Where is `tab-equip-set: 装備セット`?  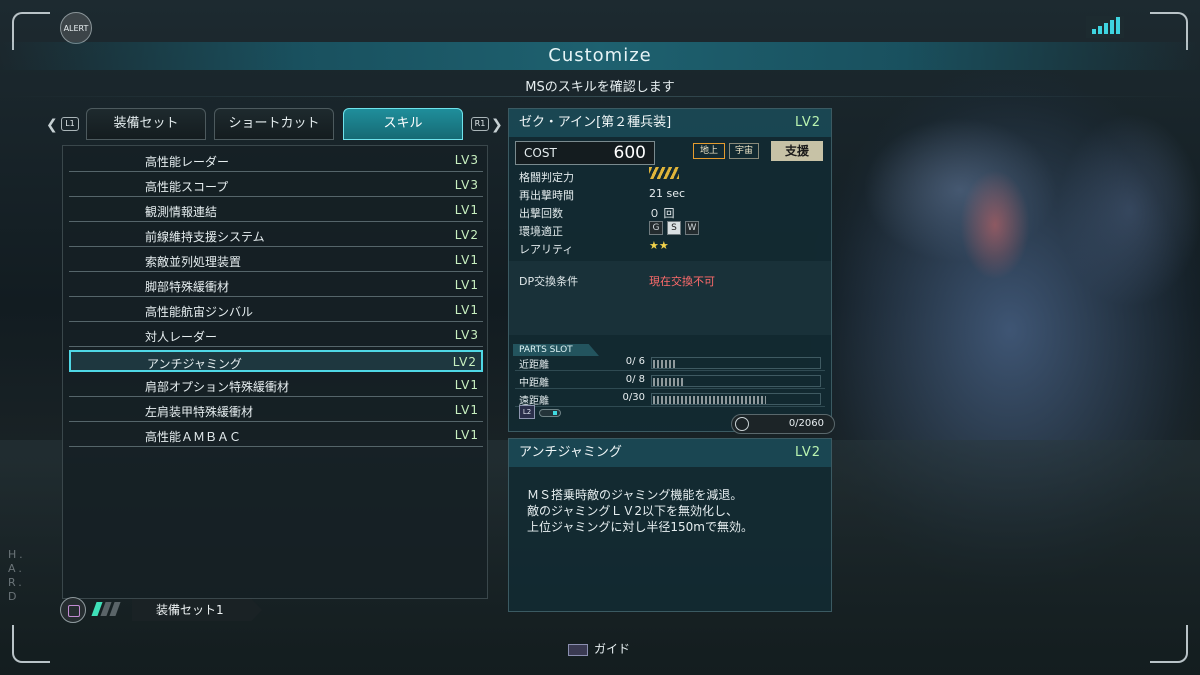 tab-equip-set: 装備セット is located at coordinates (146, 124).